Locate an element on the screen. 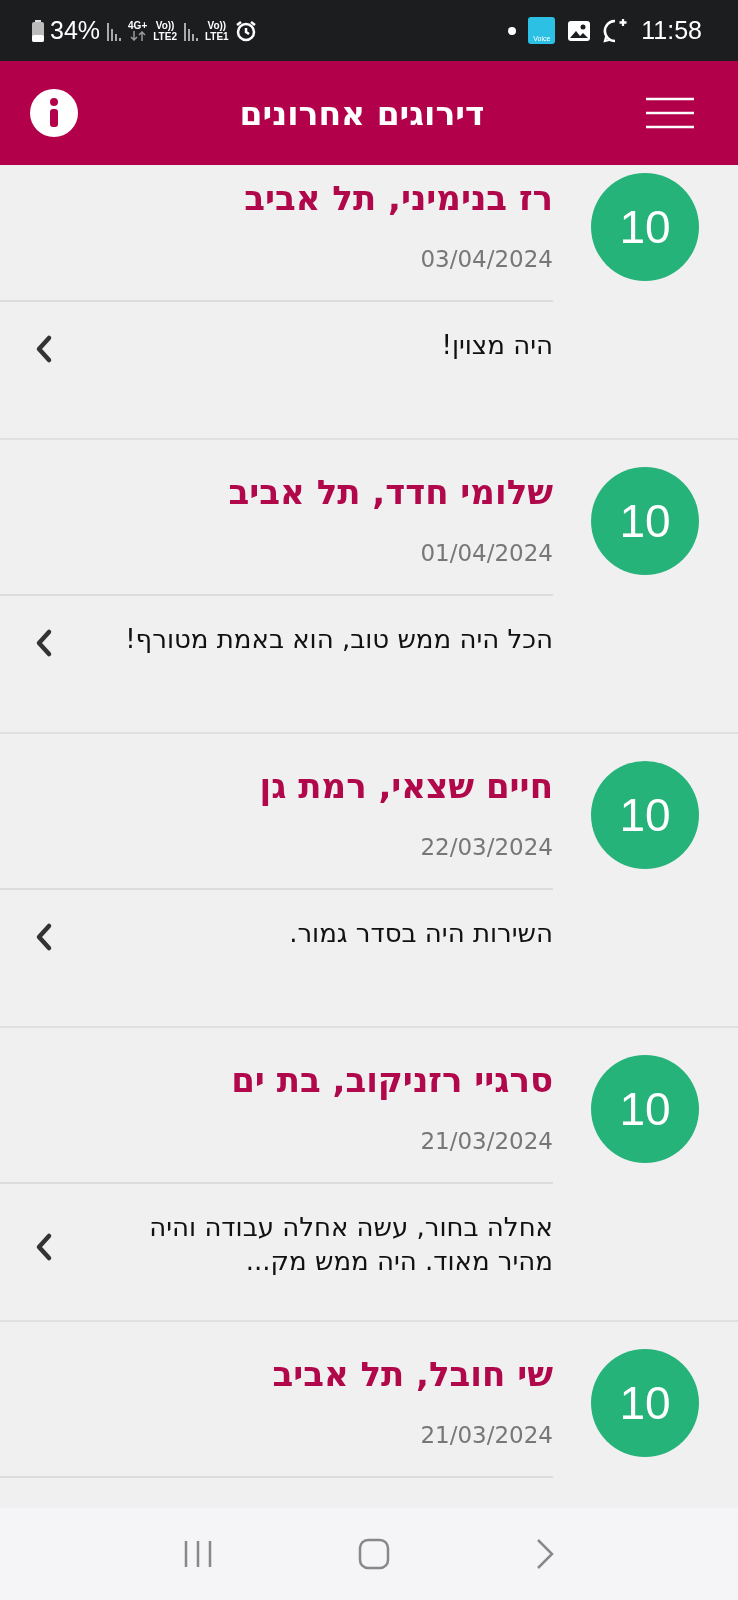 The width and height of the screenshot is (738, 1600). dot-icon is located at coordinates (512, 30).